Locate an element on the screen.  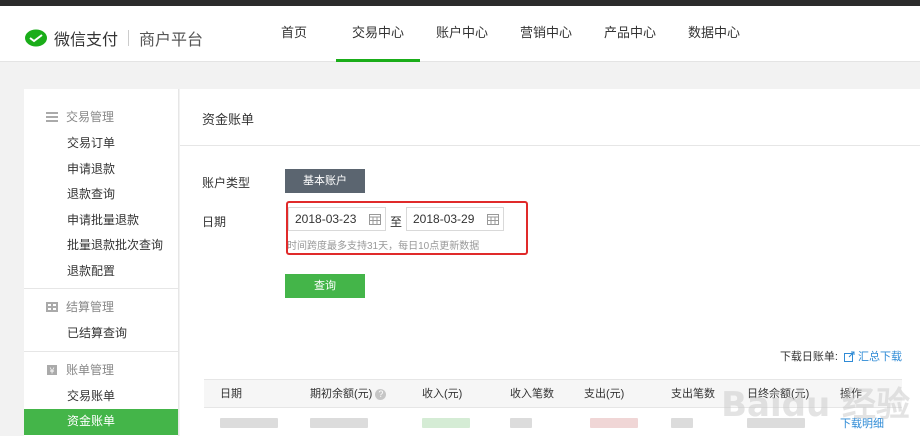
download-row: 下载日账单: 汇总下载 is located at coordinates (841, 356).